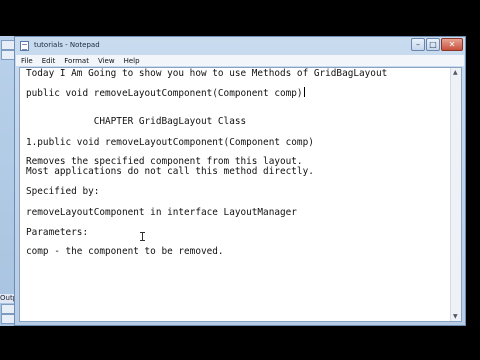  What do you see at coordinates (48, 61) in the screenshot?
I see `menu-edit: Edit` at bounding box center [48, 61].